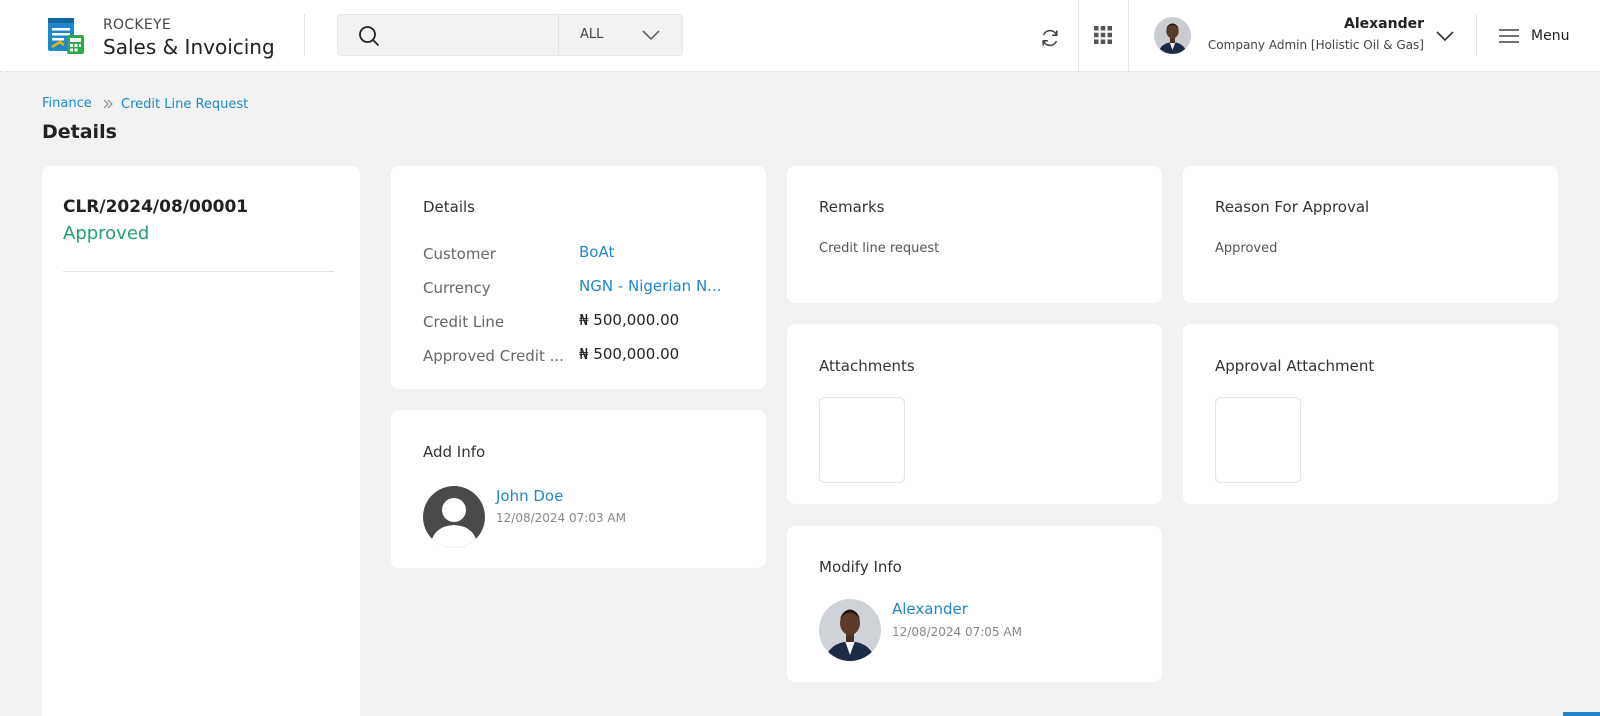  What do you see at coordinates (654, 252) in the screenshot?
I see `customer-link: BoAt` at bounding box center [654, 252].